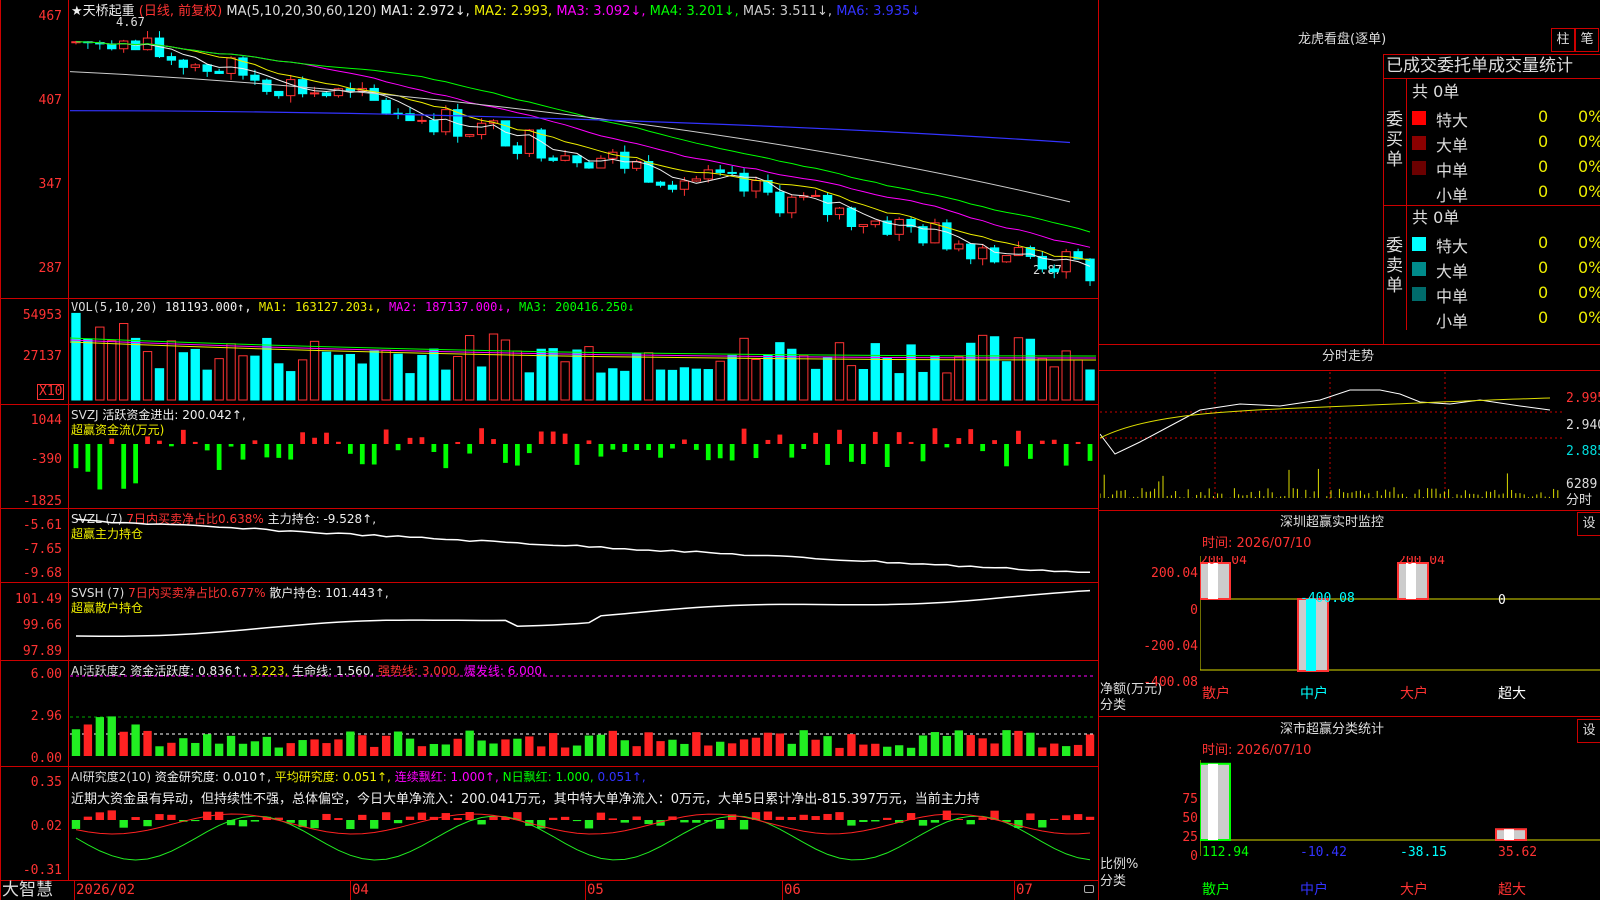  What do you see at coordinates (583, 357) in the screenshot?
I see `volume-chart` at bounding box center [583, 357].